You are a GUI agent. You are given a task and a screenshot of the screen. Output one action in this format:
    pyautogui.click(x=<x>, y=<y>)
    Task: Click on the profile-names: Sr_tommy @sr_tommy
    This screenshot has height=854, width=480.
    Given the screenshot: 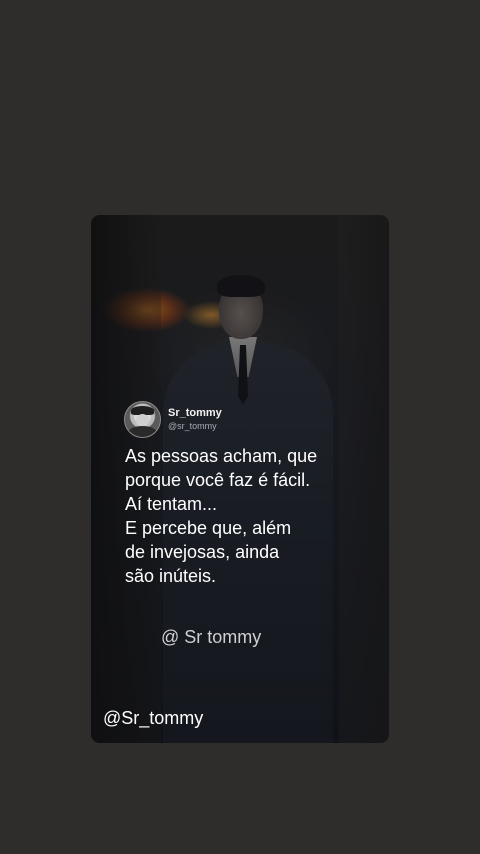 What is the action you would take?
    pyautogui.click(x=195, y=419)
    